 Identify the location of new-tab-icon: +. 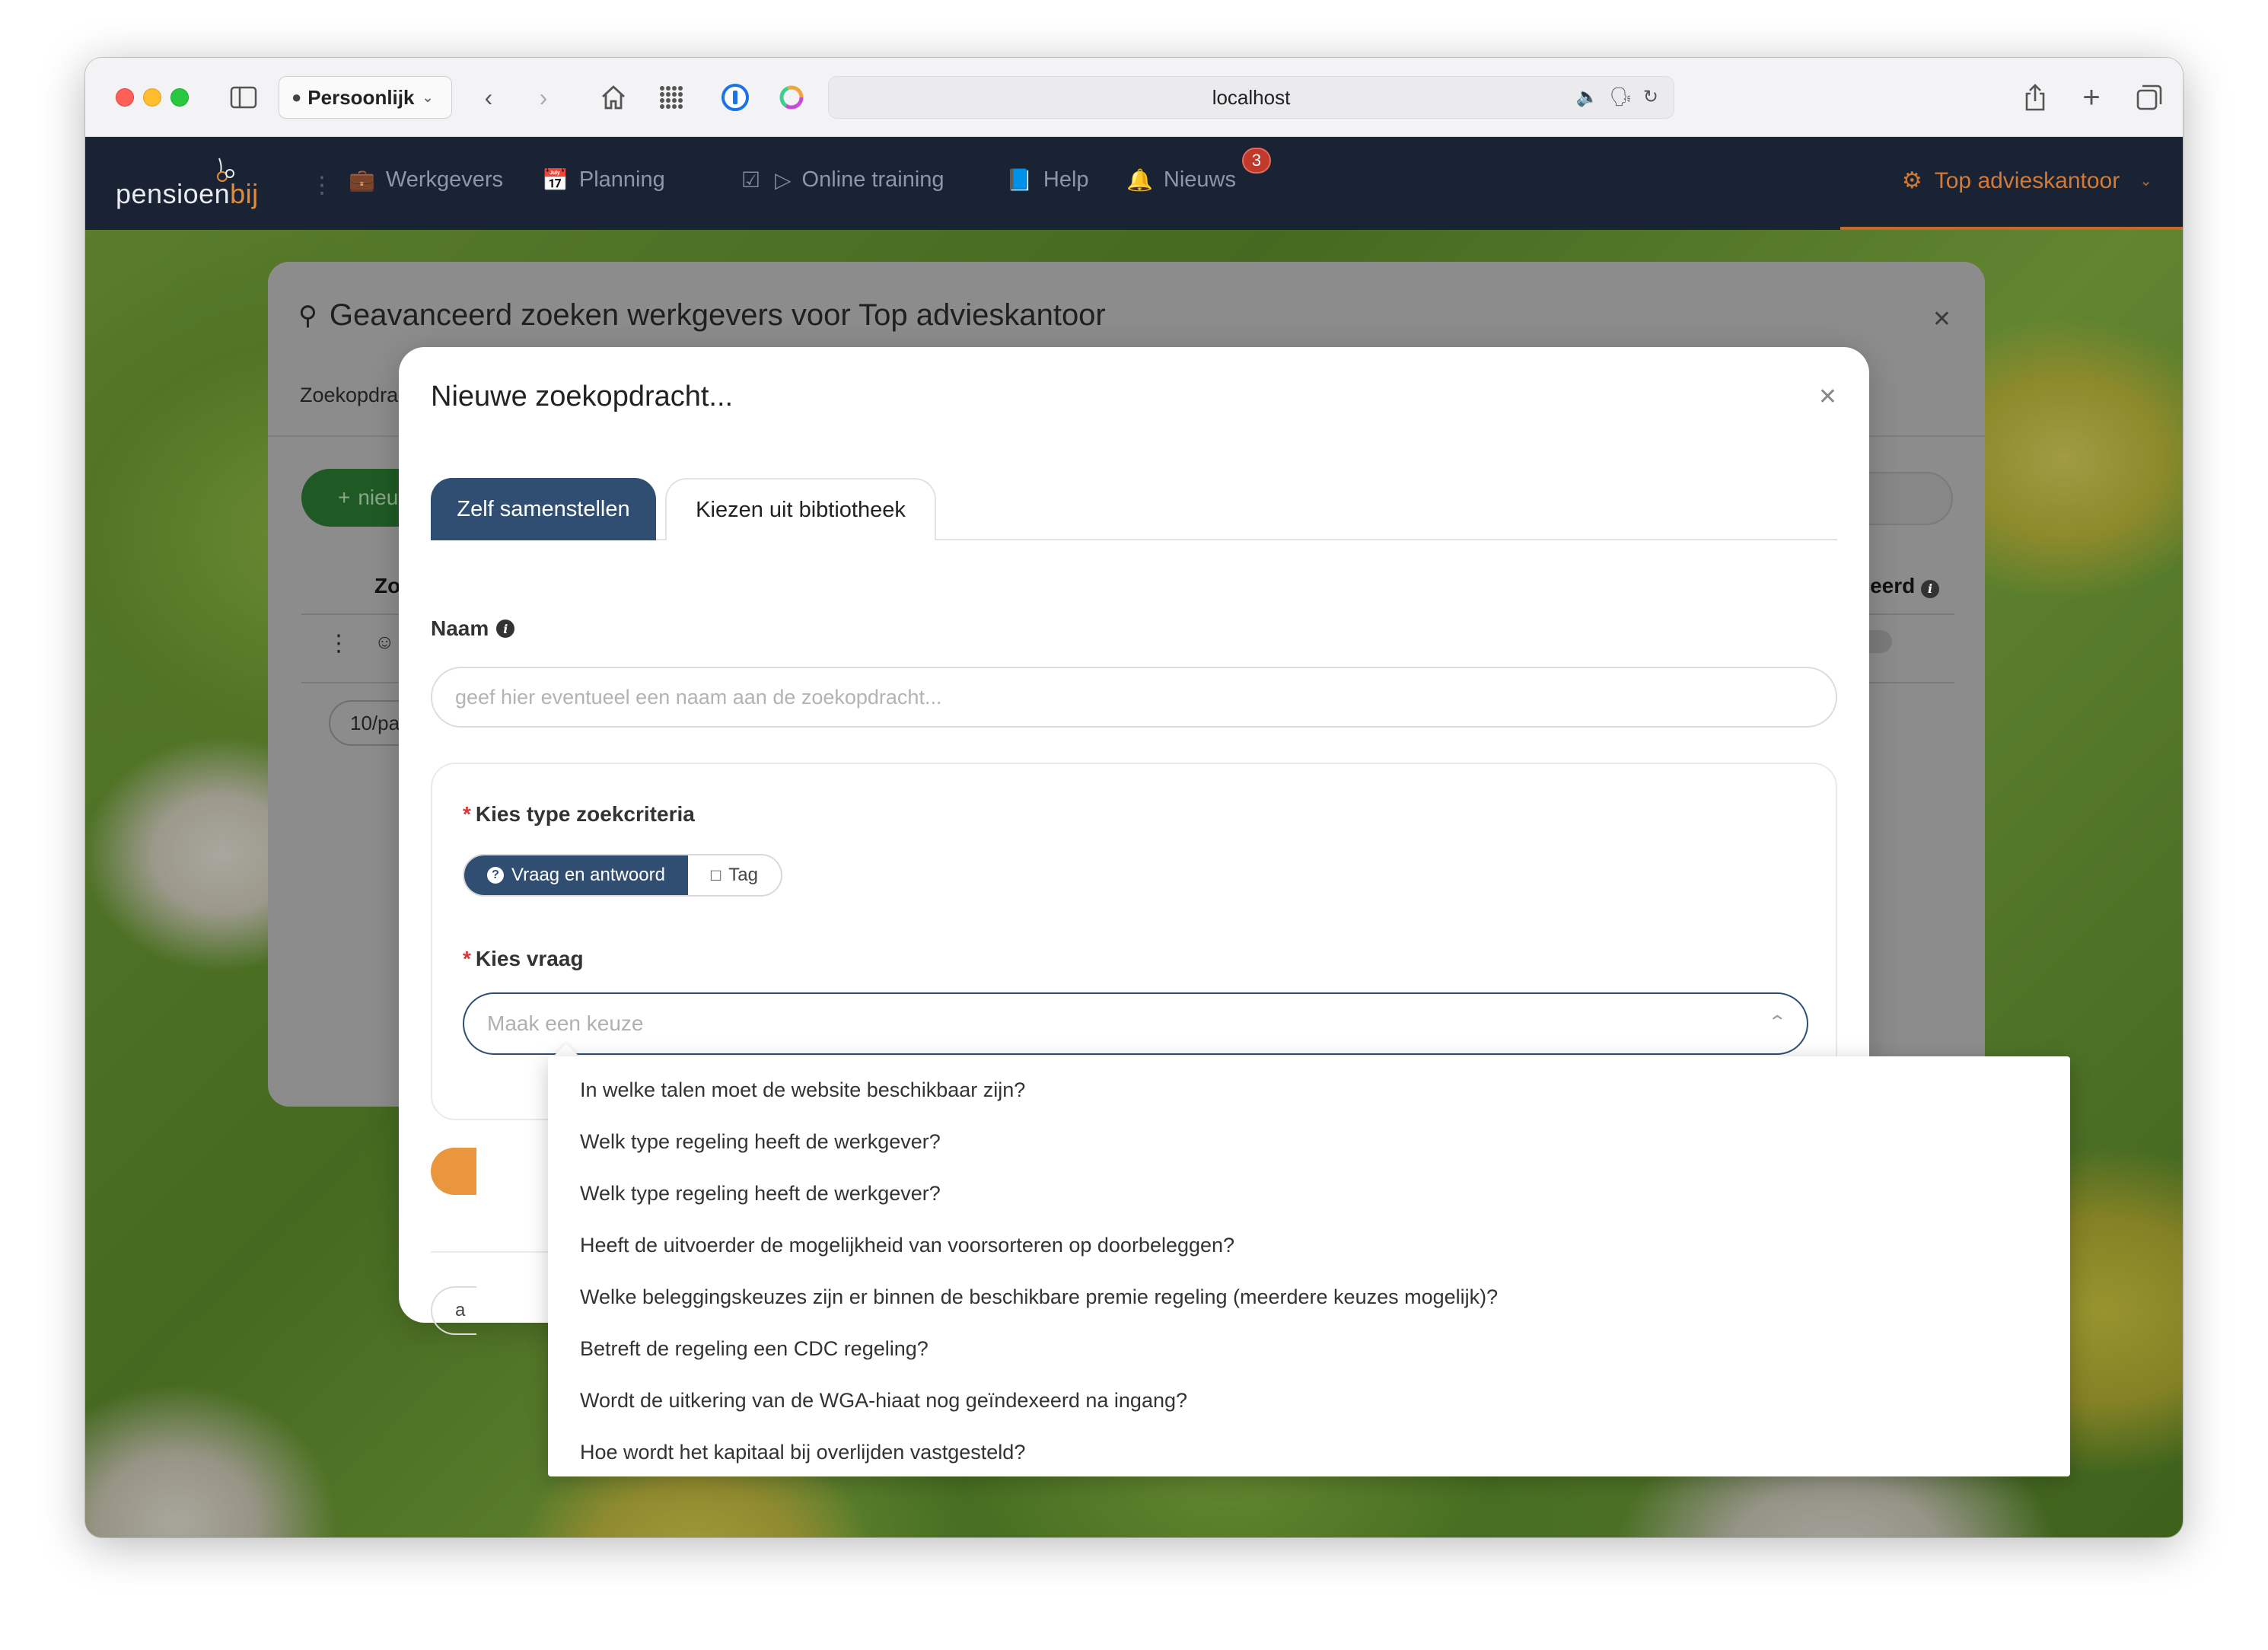
(2091, 97).